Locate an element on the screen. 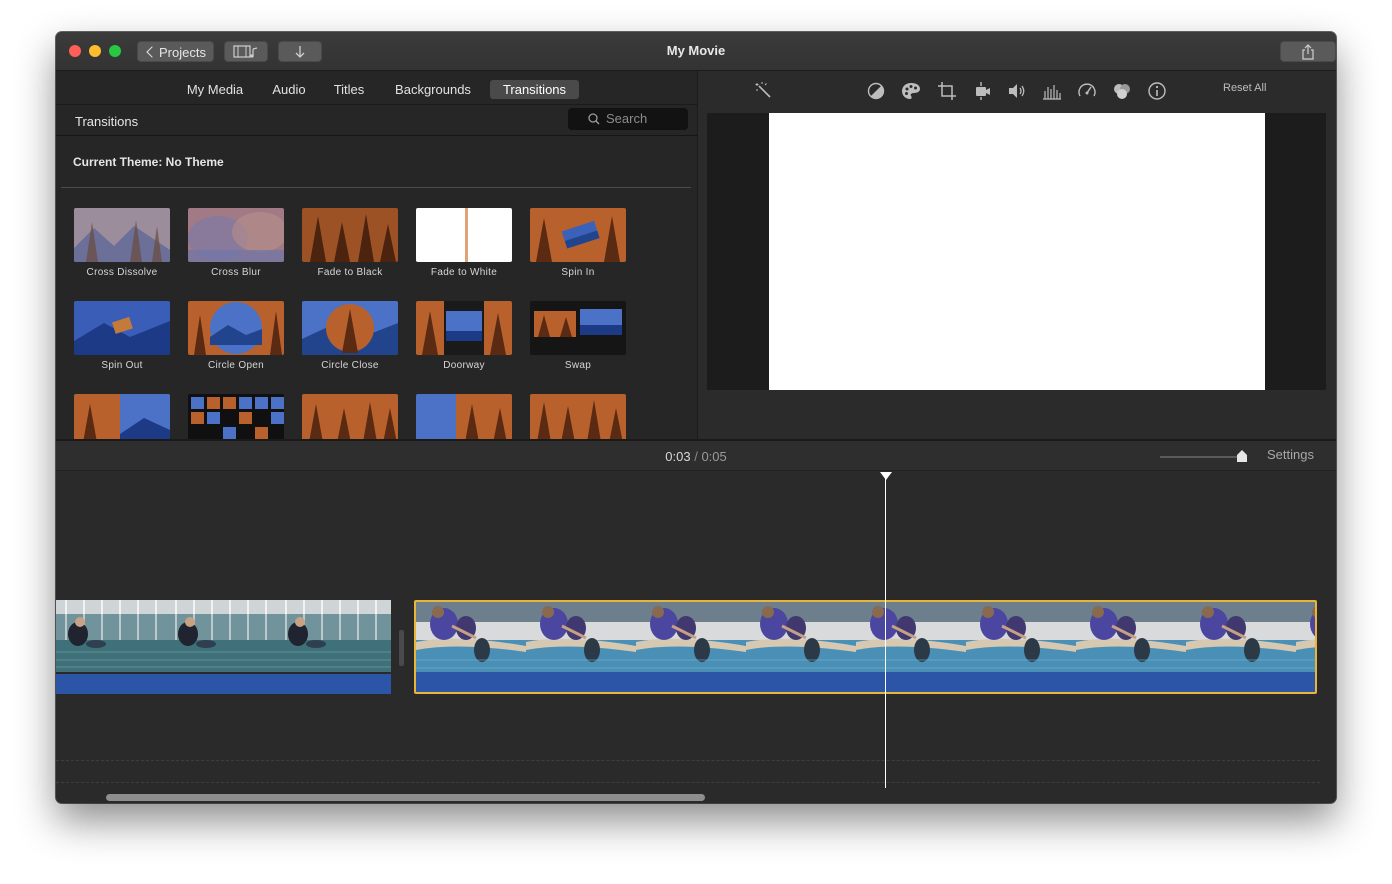 This screenshot has width=1392, height=884. magic-wand-icon is located at coordinates (763, 90).